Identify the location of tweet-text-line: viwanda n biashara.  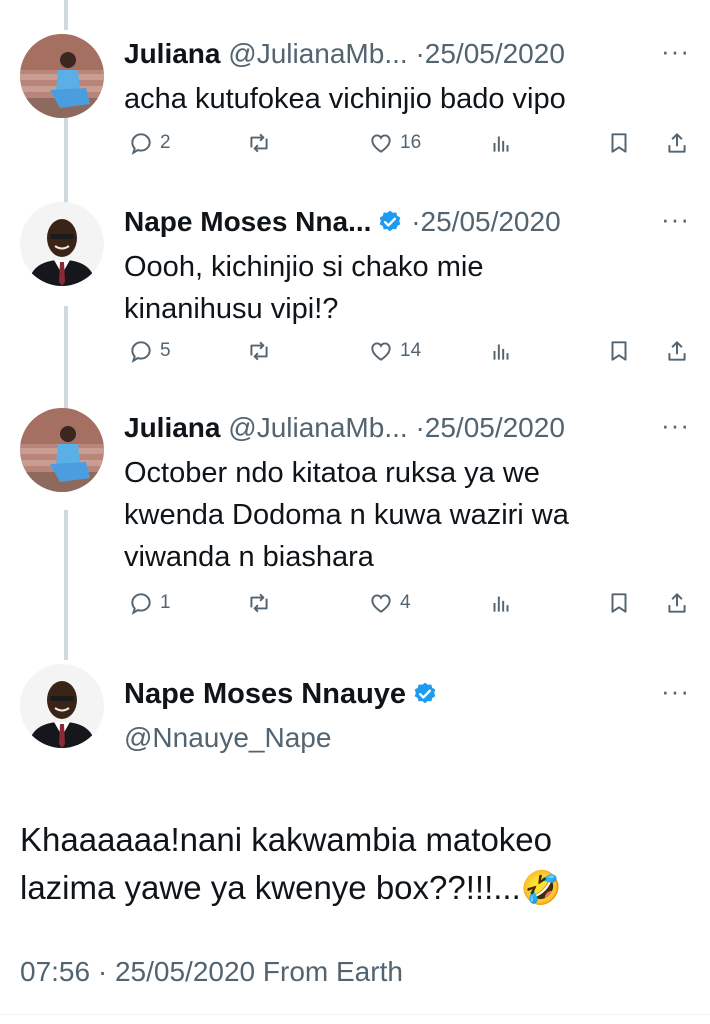
(249, 557).